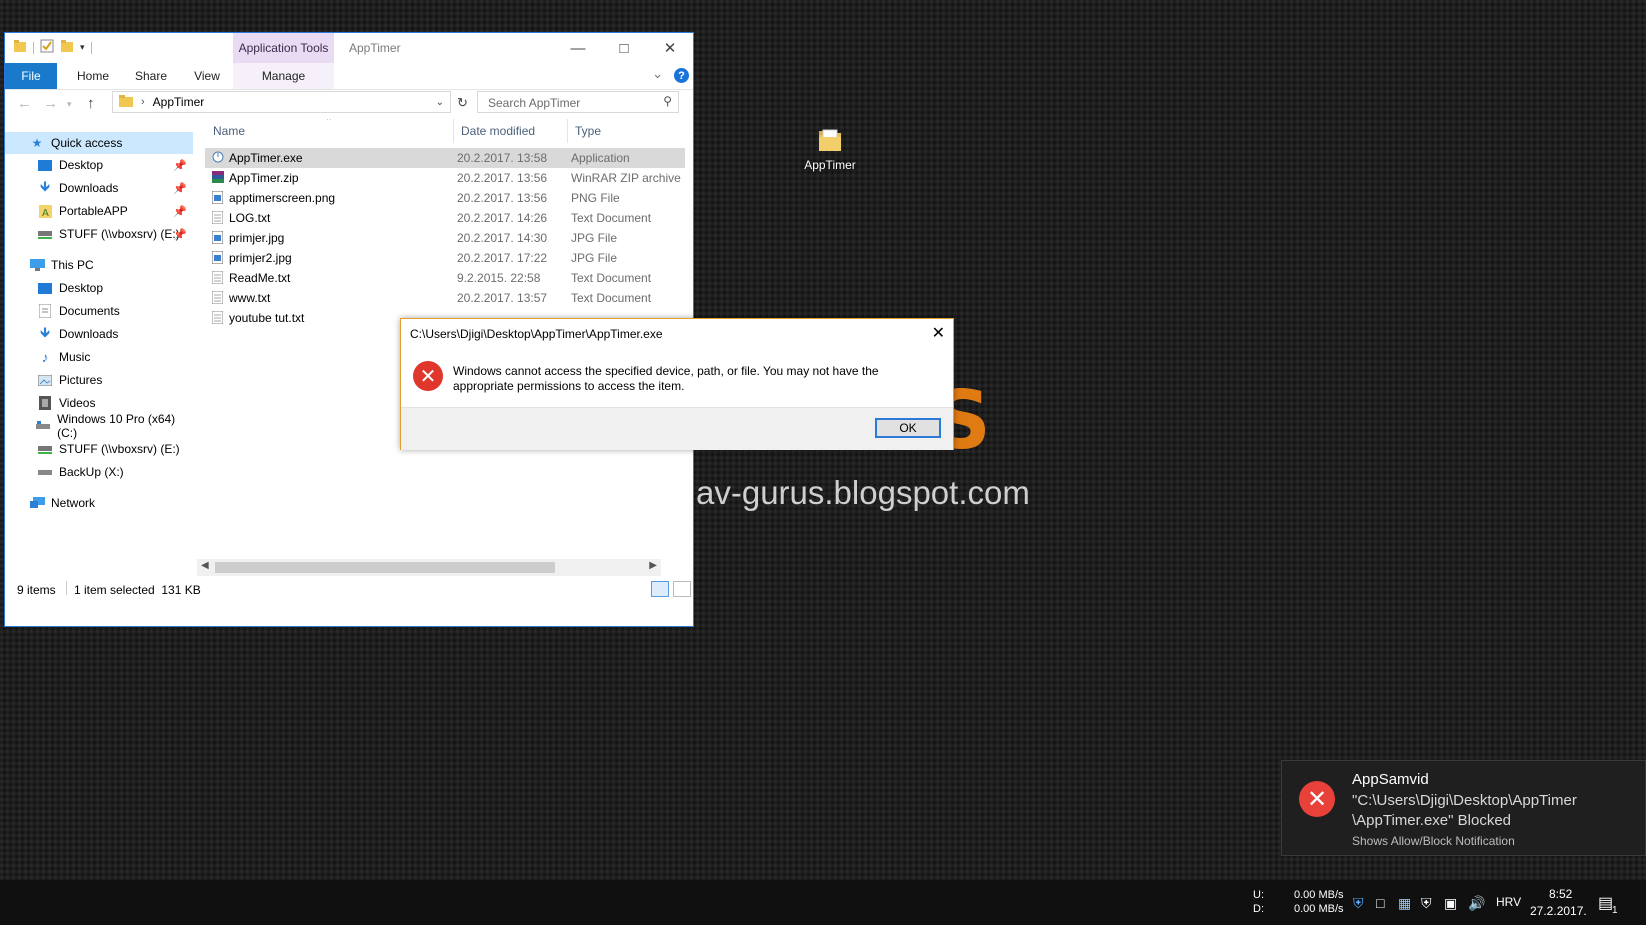 This screenshot has width=1646, height=925. I want to click on nav-quick-portableapp: A PortableAPP 📌, so click(99, 211).